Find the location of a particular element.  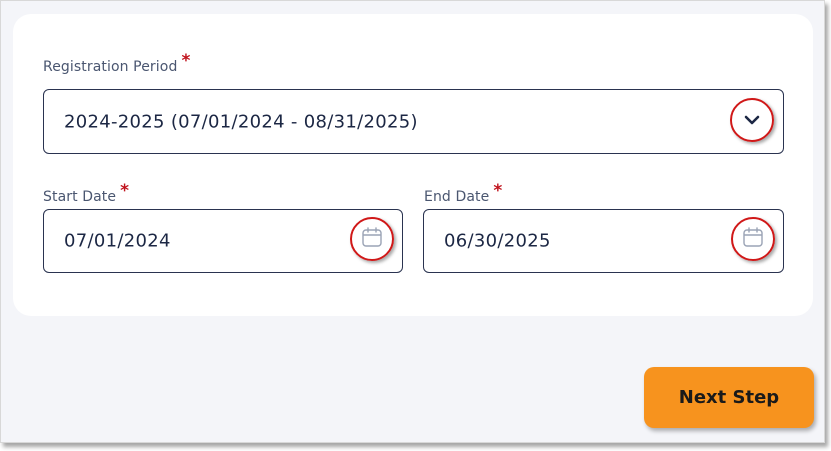

chevron-down-icon is located at coordinates (752, 120).